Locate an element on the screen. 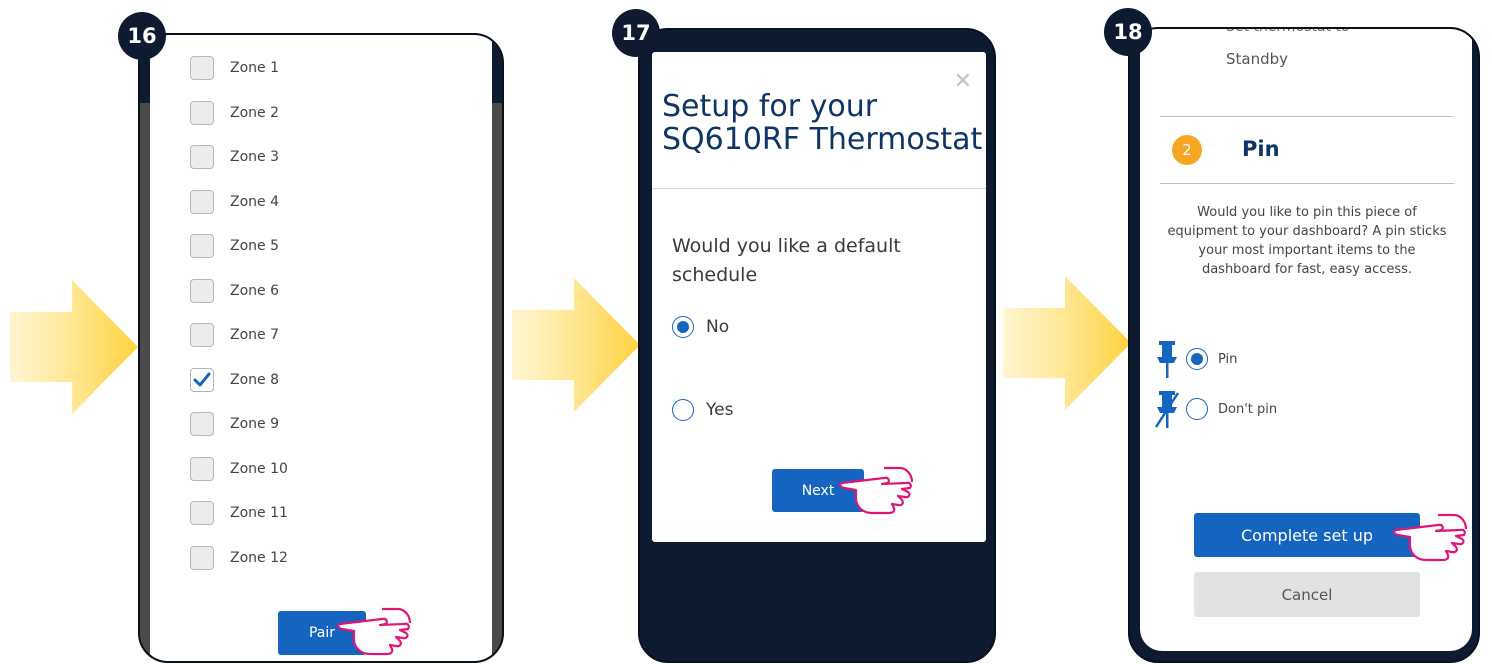  dont-pin-option-label: Don't pin is located at coordinates (1248, 409).